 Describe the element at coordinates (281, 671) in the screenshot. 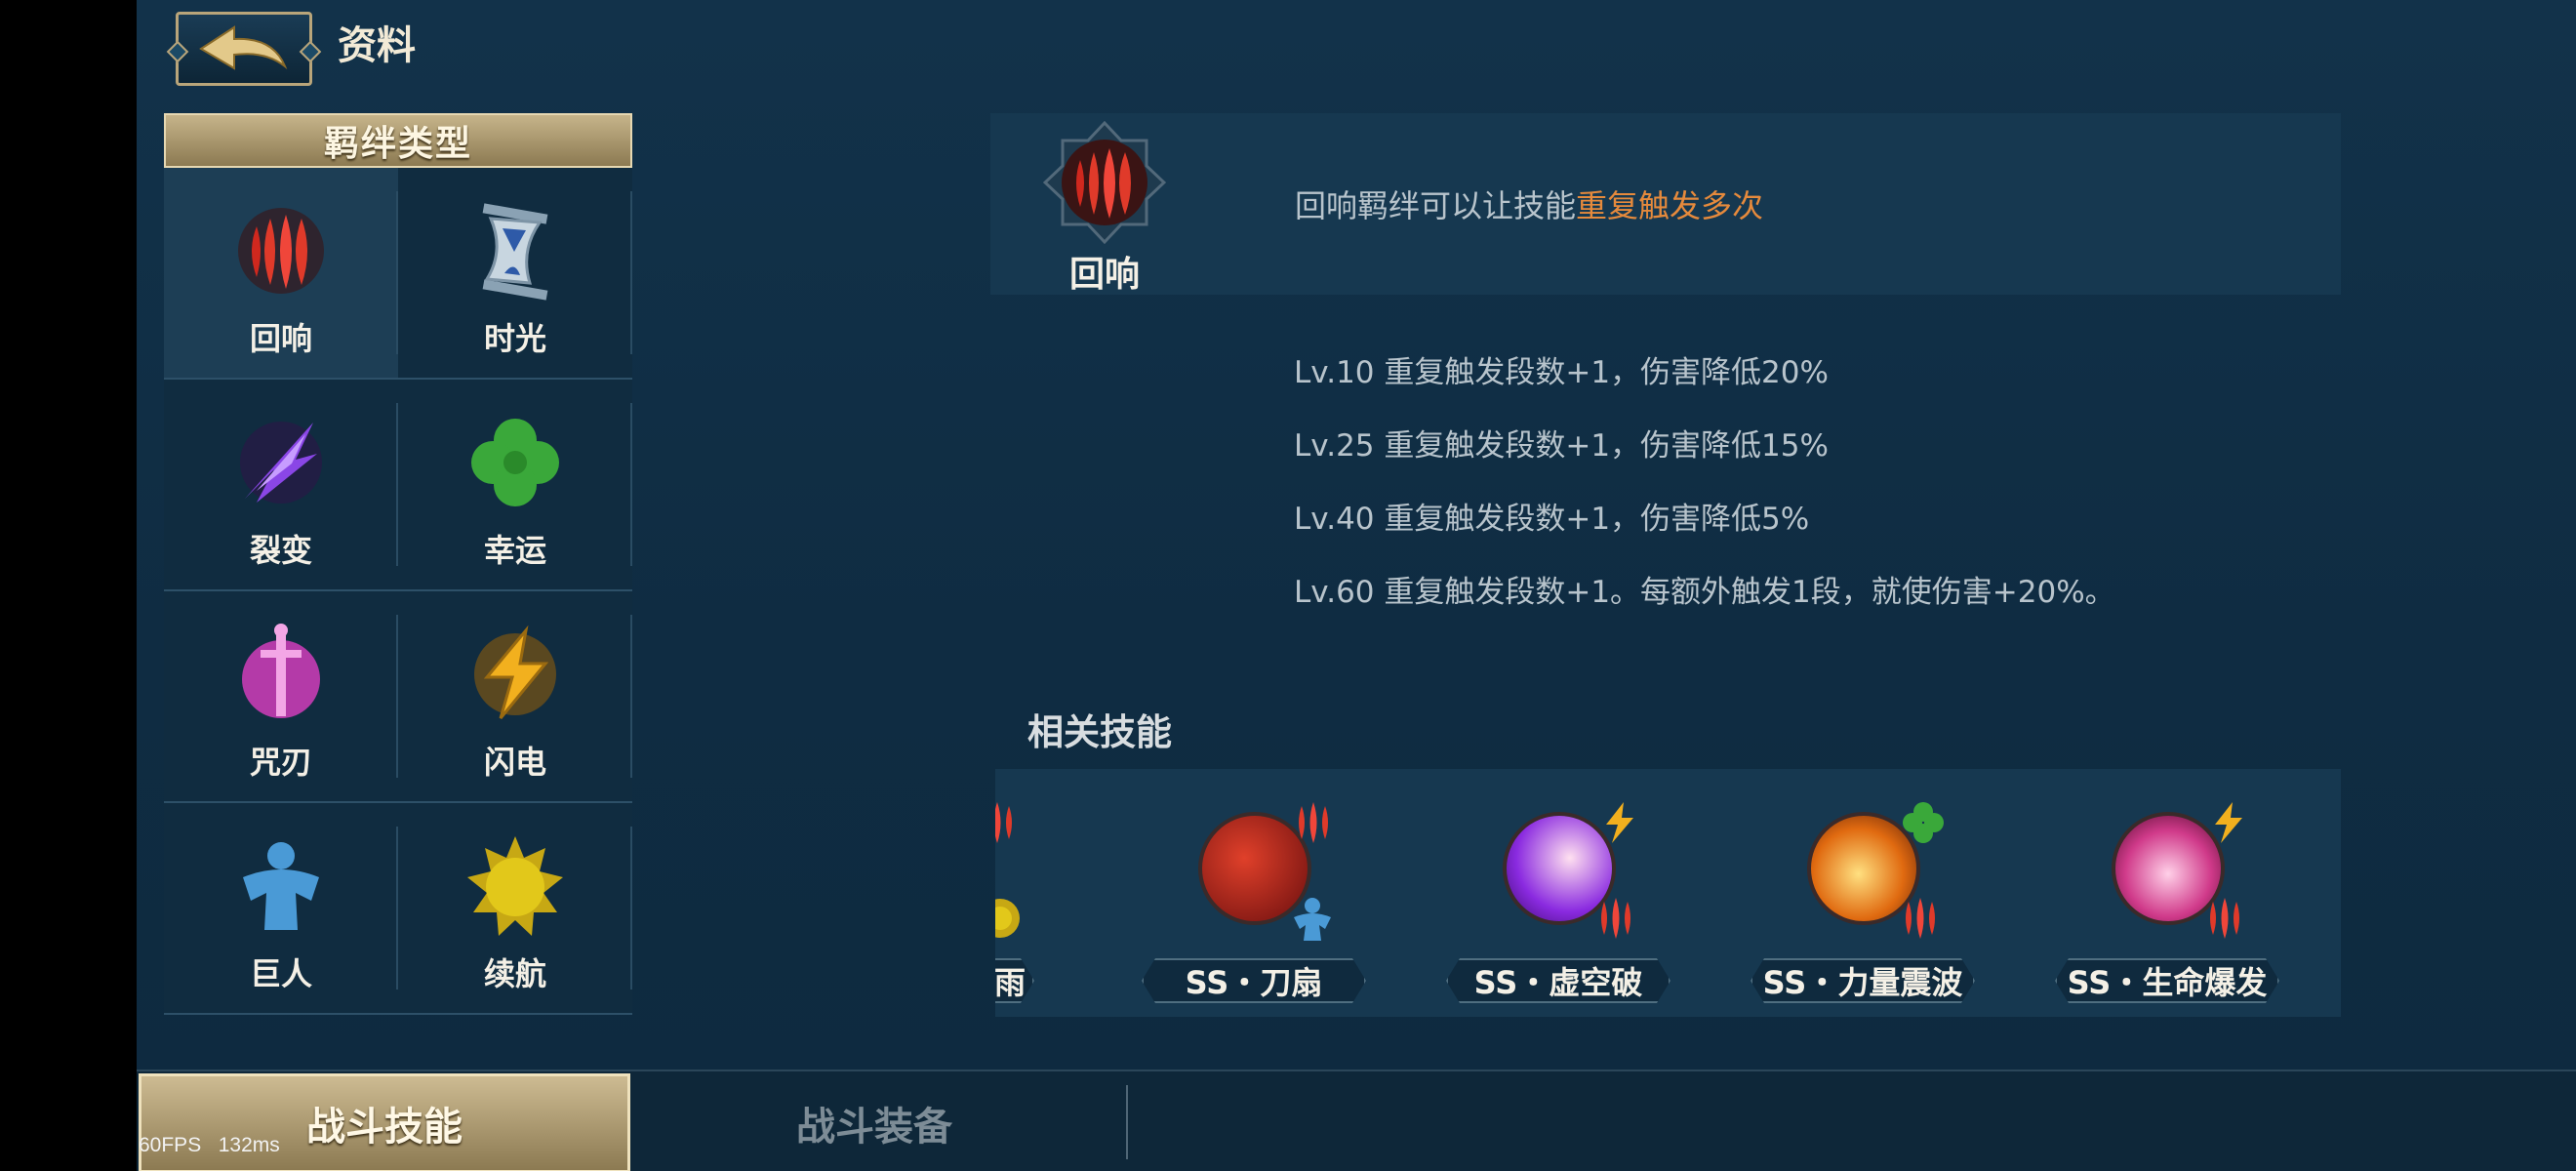

I see `cursed-blade-icon` at that location.